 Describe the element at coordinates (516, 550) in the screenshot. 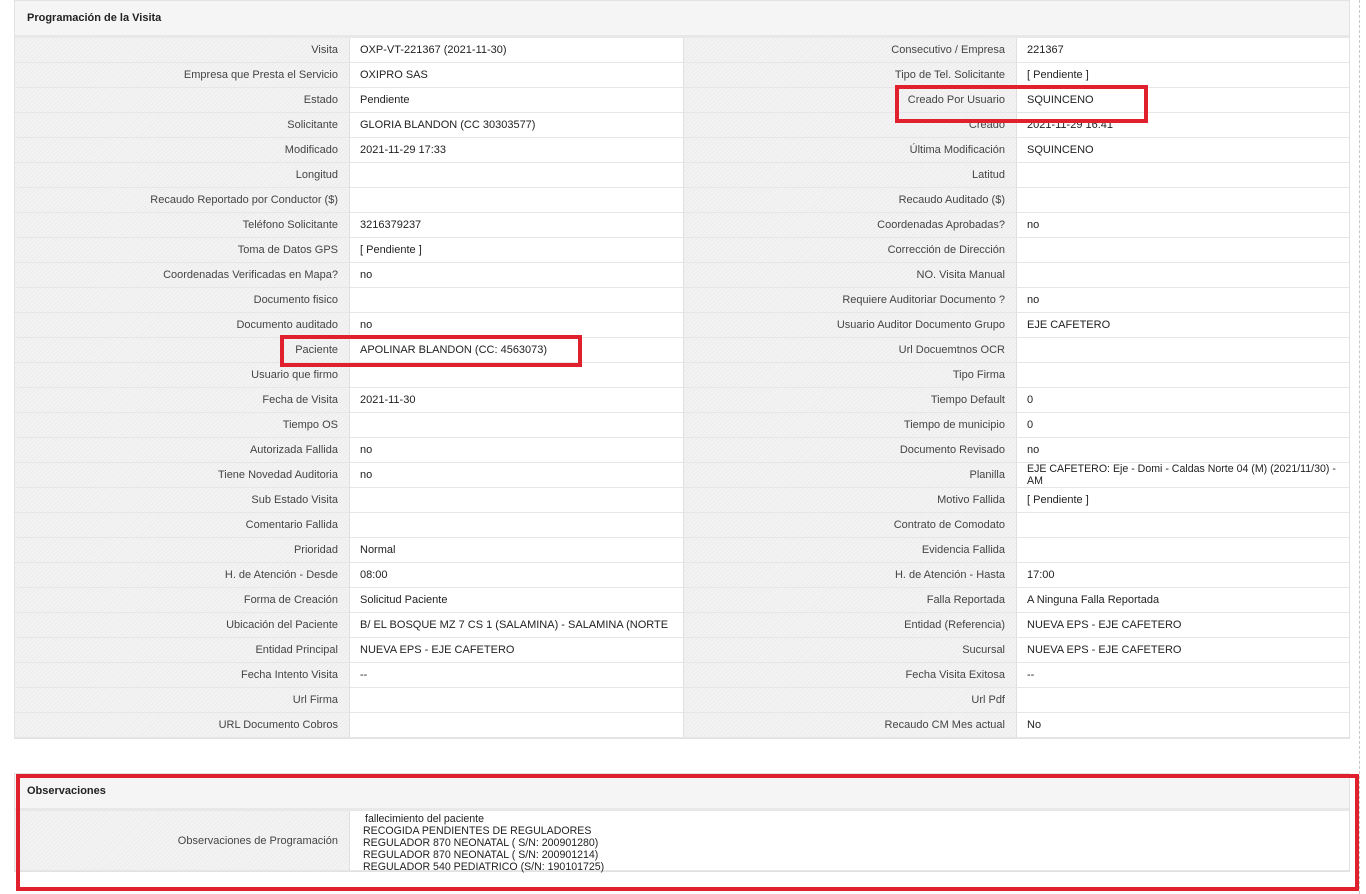

I see `prioridad-value: Normal` at that location.